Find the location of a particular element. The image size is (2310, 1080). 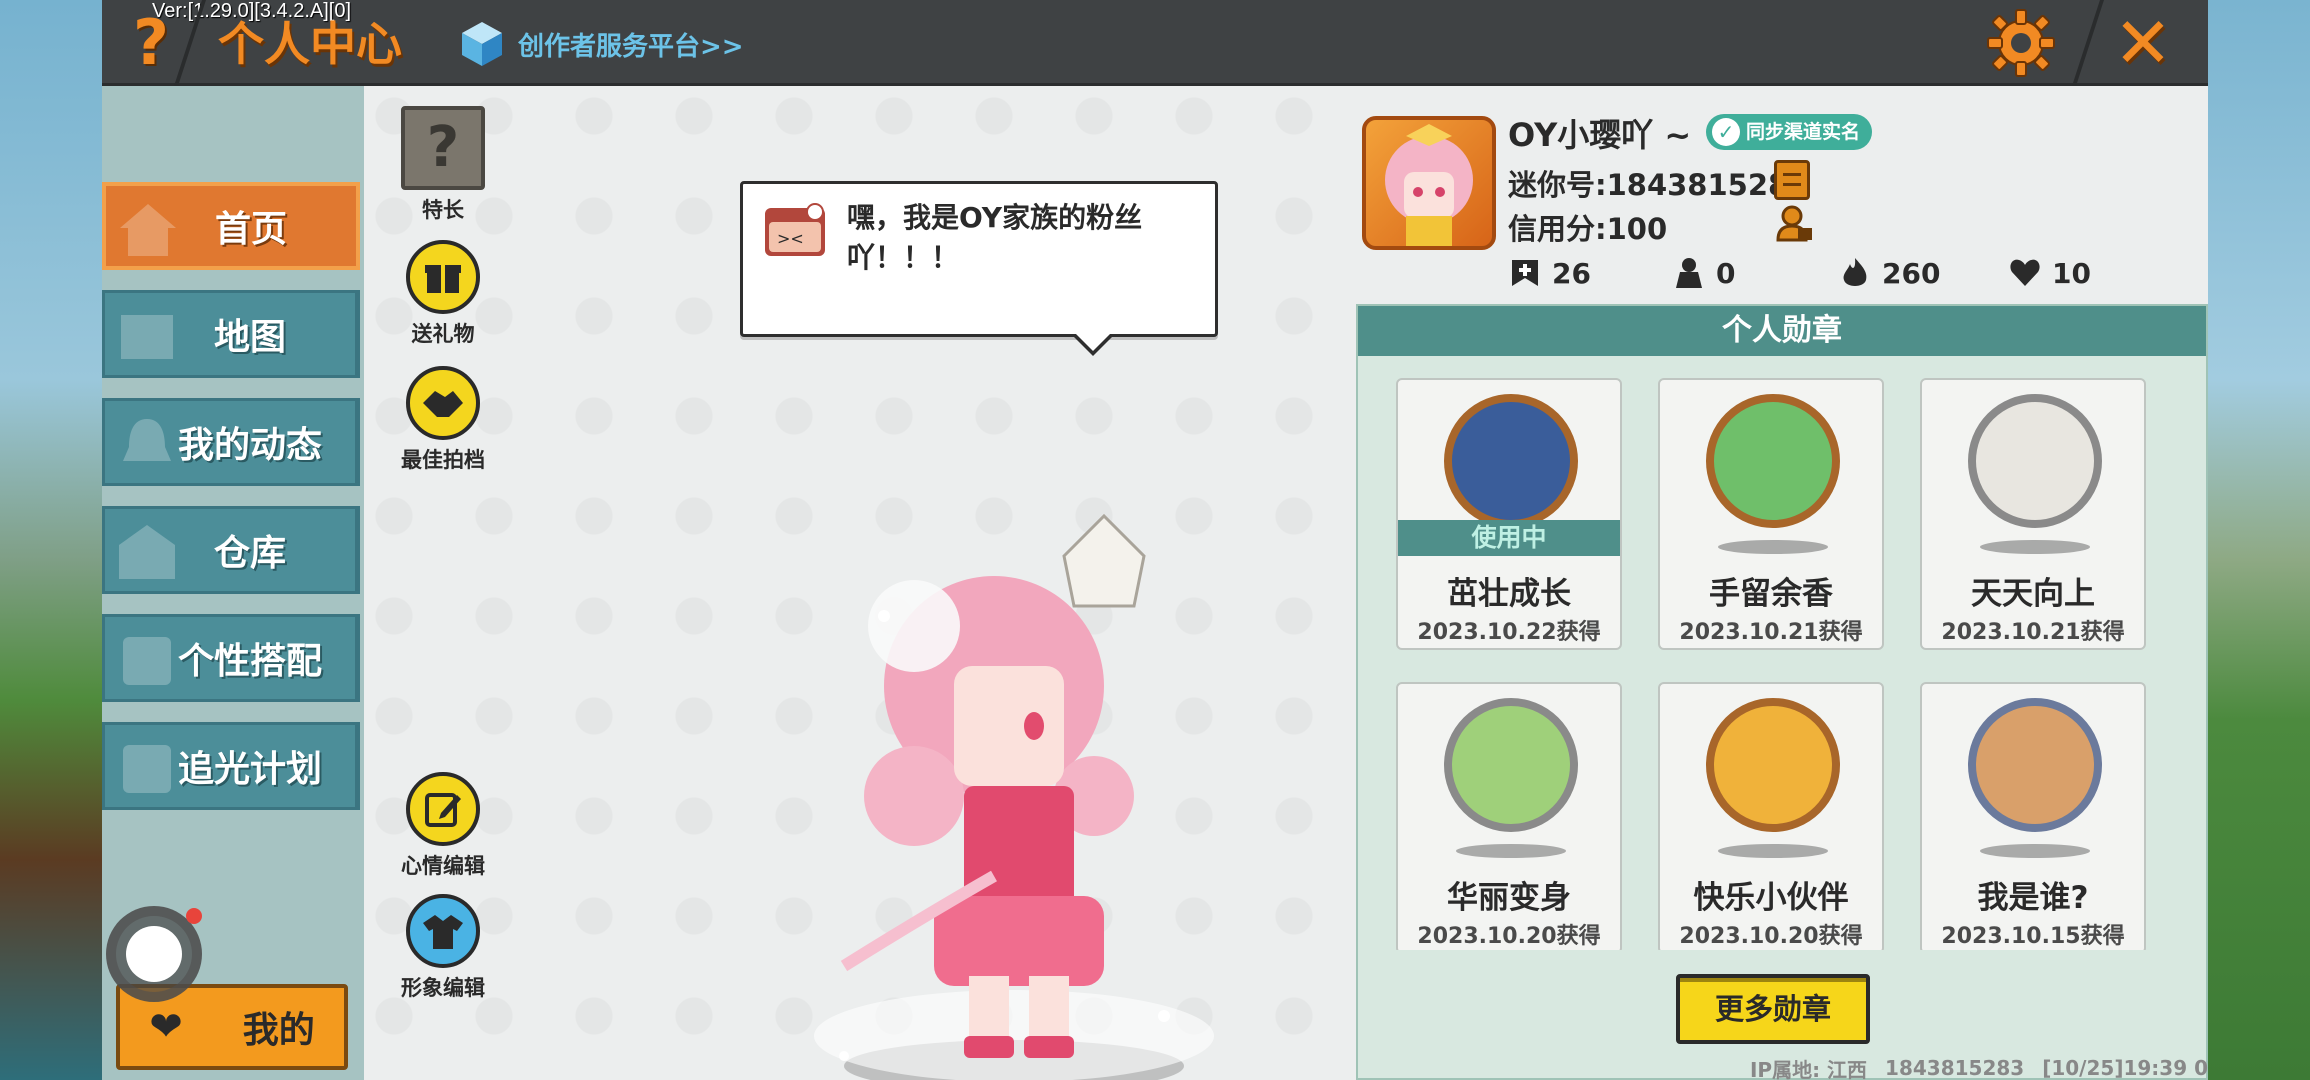

specialty-question-icon: ? is located at coordinates (443, 148).